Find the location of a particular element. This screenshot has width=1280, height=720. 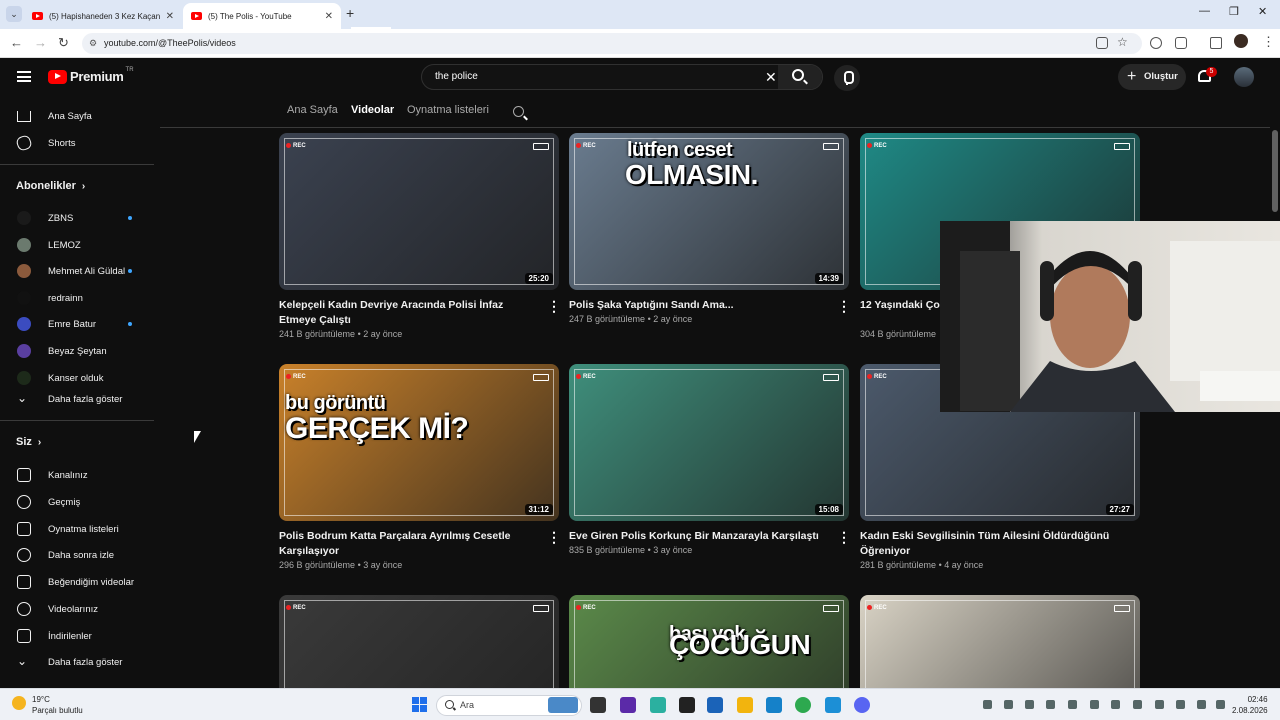

edge-browser-icon is located at coordinates (774, 705).